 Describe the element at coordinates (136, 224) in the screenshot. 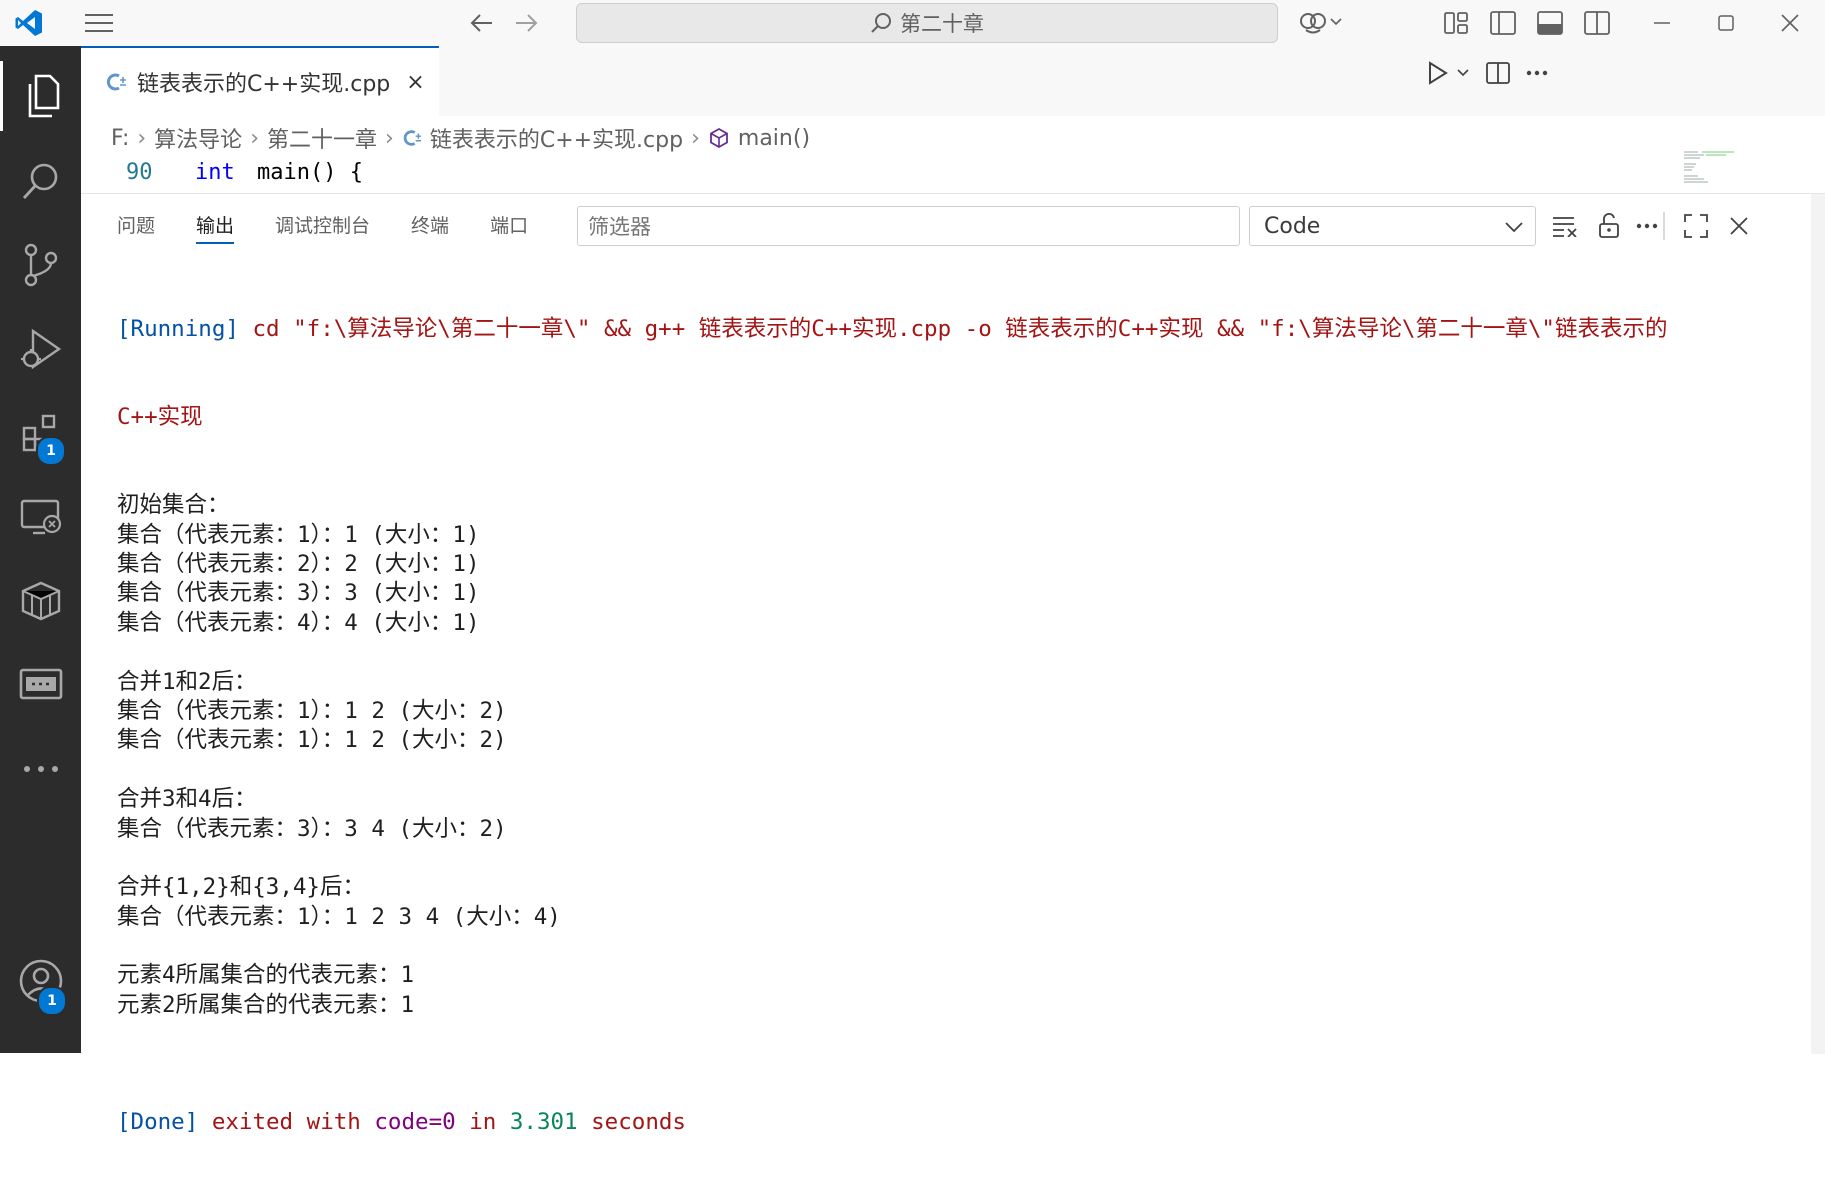

I see `tab-problems: 问题` at that location.